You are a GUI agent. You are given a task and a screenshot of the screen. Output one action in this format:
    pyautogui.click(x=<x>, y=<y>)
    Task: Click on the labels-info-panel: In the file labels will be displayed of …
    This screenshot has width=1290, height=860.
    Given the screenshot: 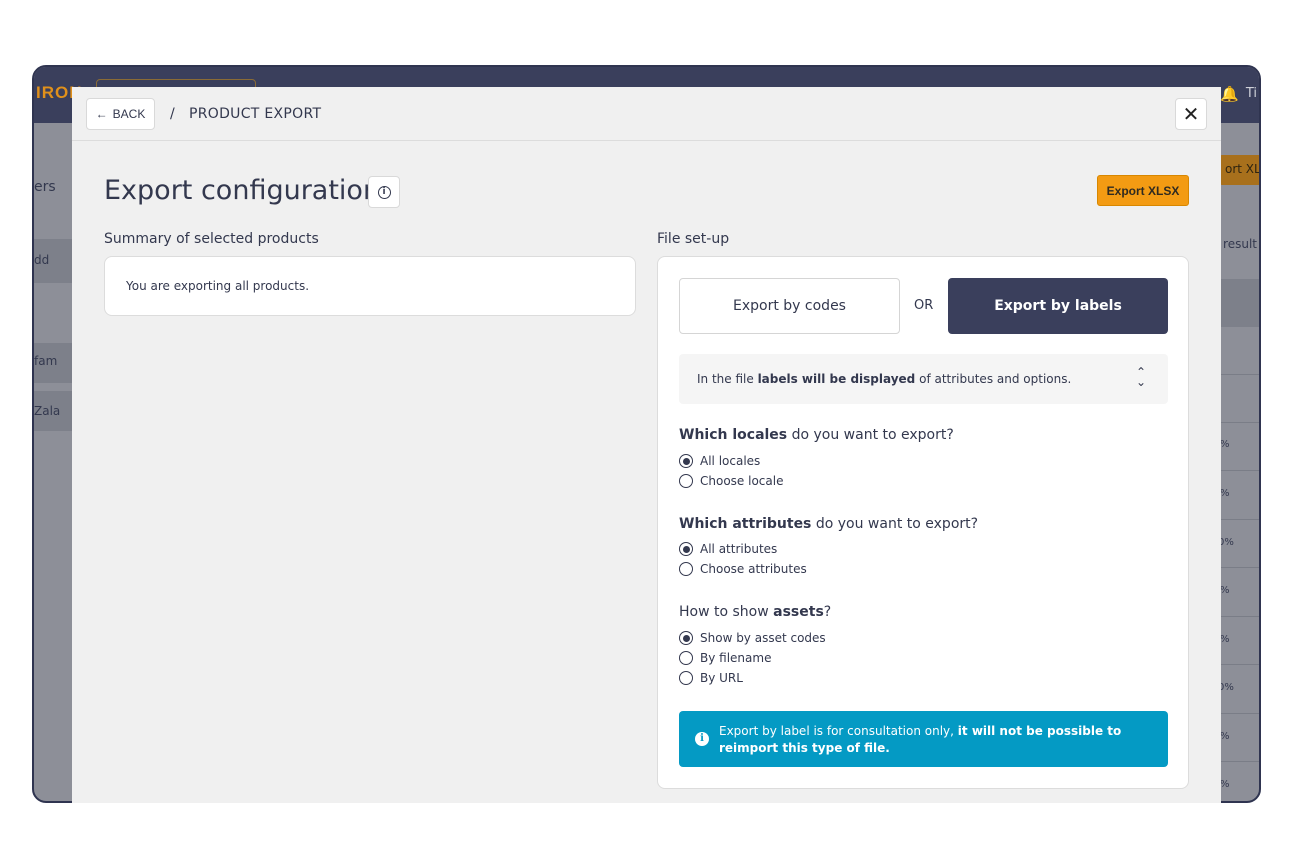 What is the action you would take?
    pyautogui.click(x=923, y=379)
    